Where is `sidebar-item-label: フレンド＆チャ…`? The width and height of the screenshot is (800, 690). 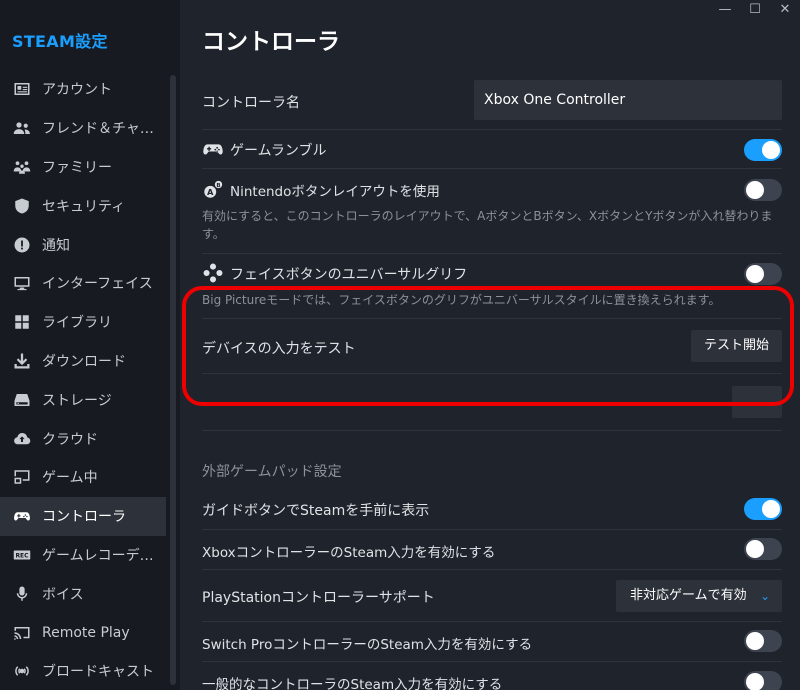 sidebar-item-label: フレンド＆チャ… is located at coordinates (98, 129).